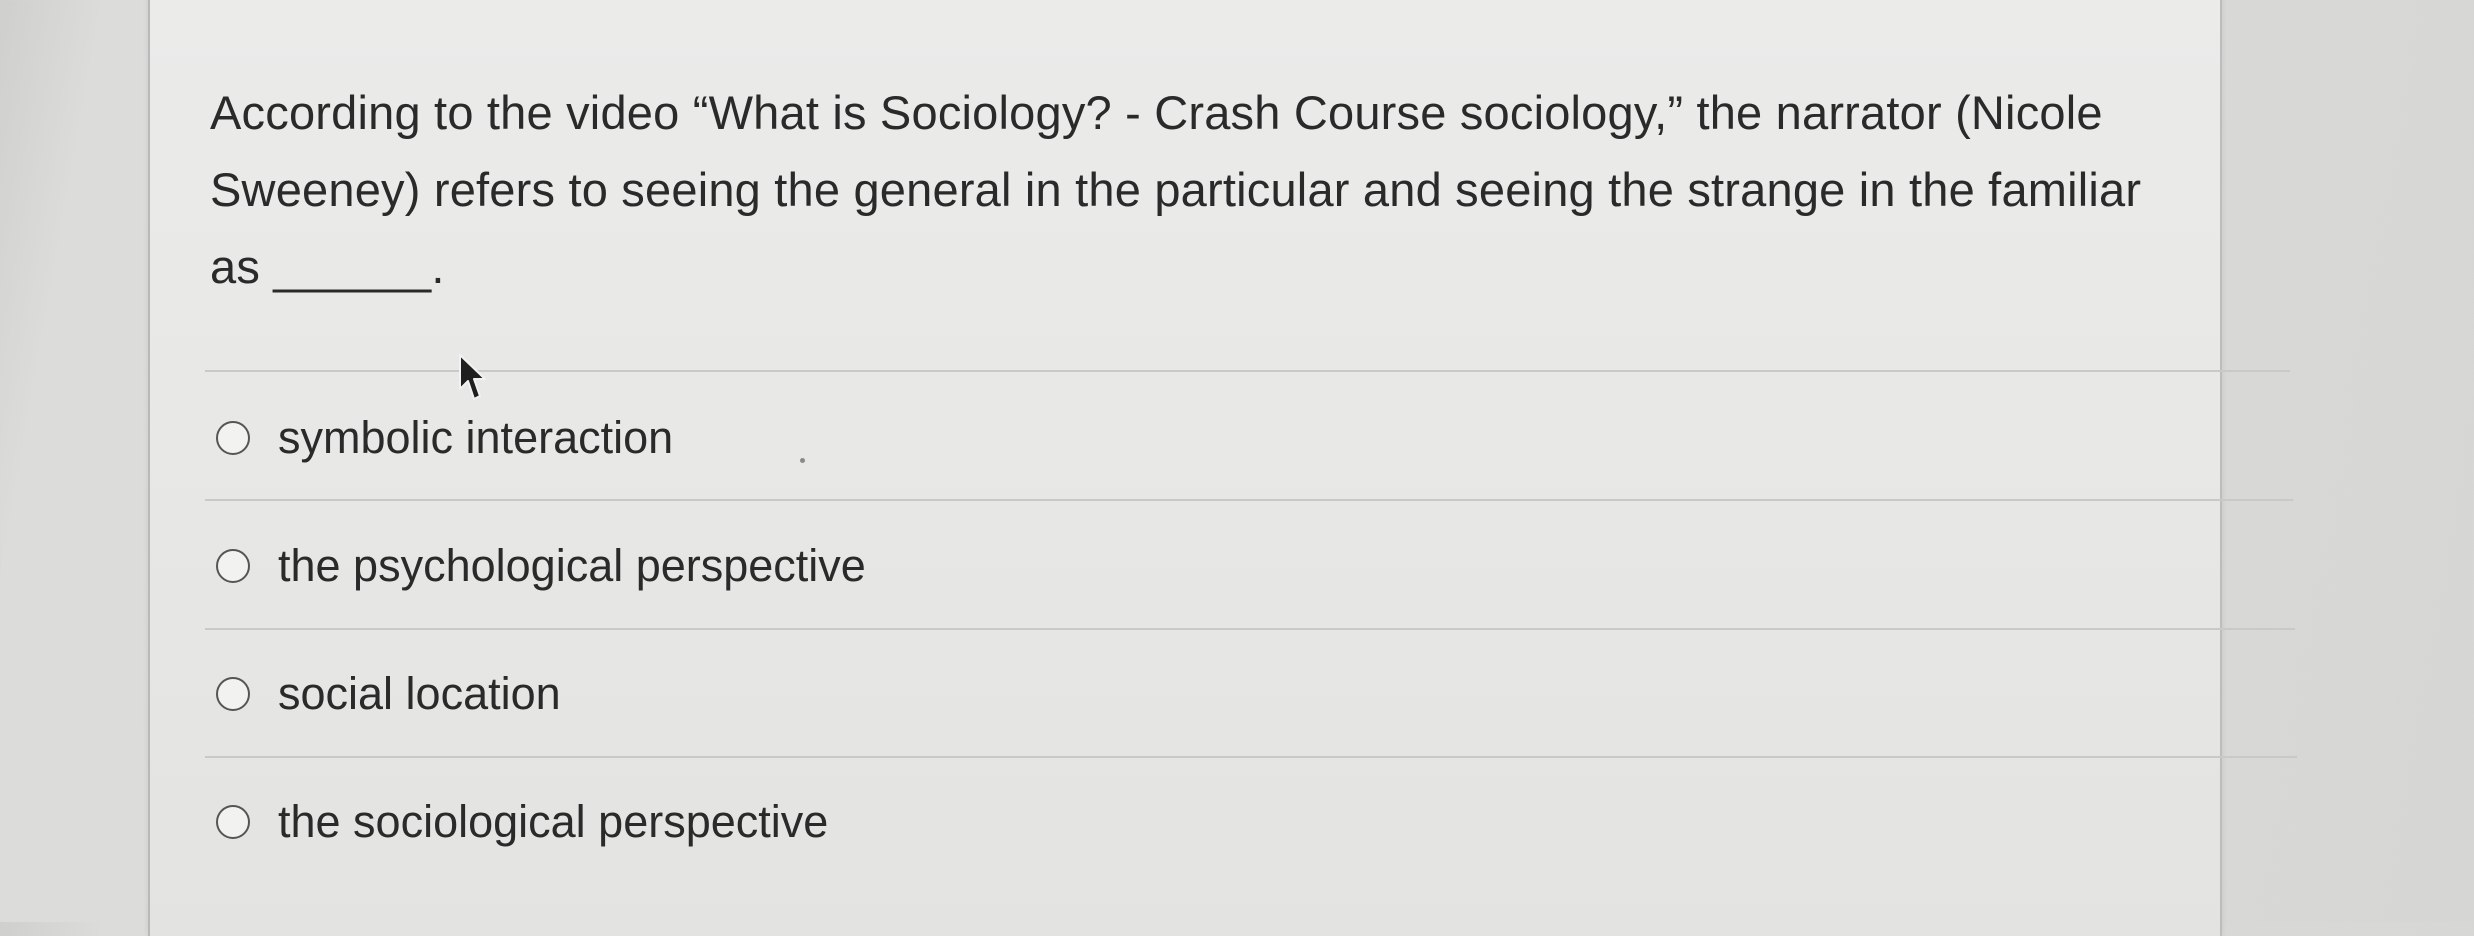  What do you see at coordinates (572, 565) in the screenshot?
I see `option-label: the psychological perspective` at bounding box center [572, 565].